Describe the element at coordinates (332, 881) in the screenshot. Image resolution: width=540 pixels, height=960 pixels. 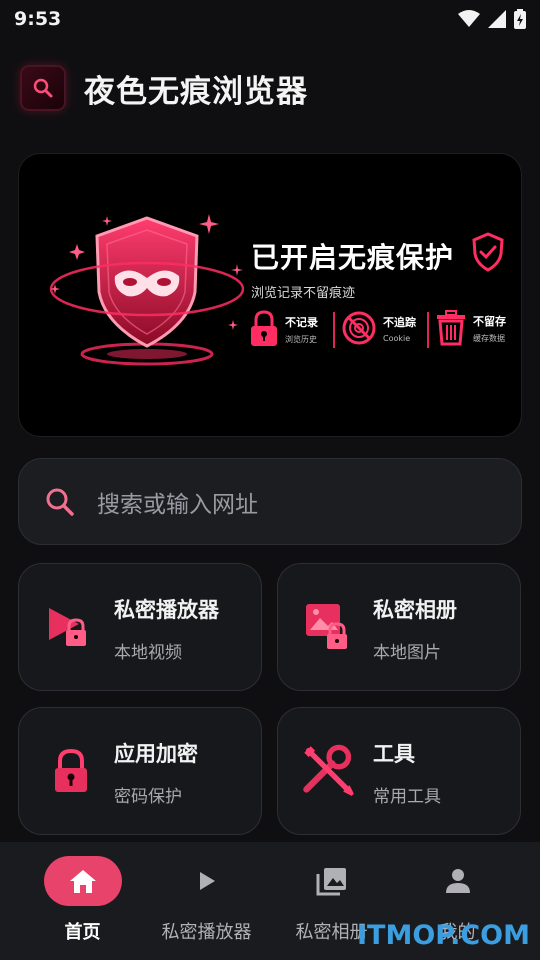
I see `photo-library-icon` at that location.